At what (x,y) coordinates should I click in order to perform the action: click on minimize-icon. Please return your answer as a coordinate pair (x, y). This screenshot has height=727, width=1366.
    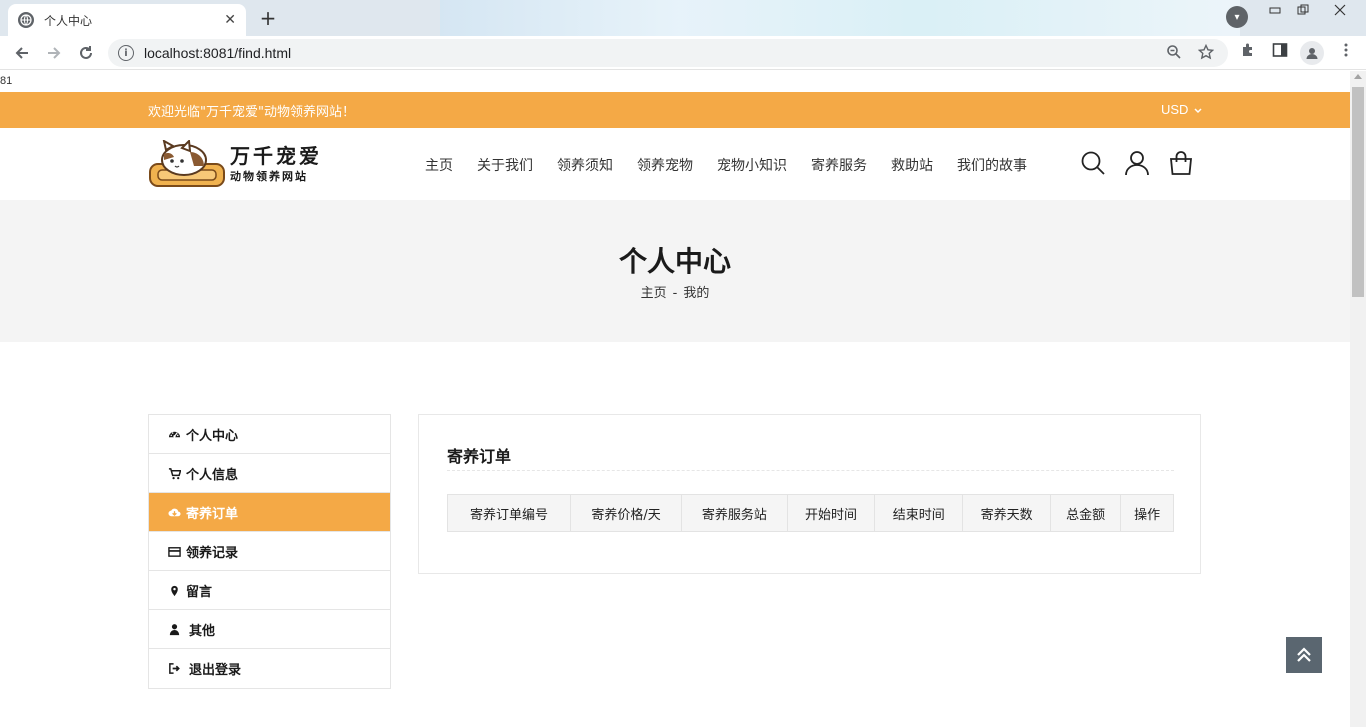
    Looking at the image, I should click on (1275, 10).